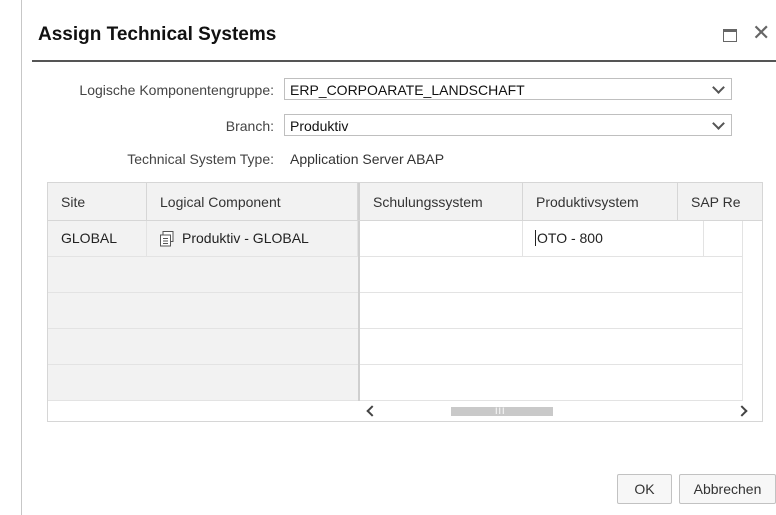  I want to click on cell-logical-component: Produktiv - GLOBAL, so click(252, 238).